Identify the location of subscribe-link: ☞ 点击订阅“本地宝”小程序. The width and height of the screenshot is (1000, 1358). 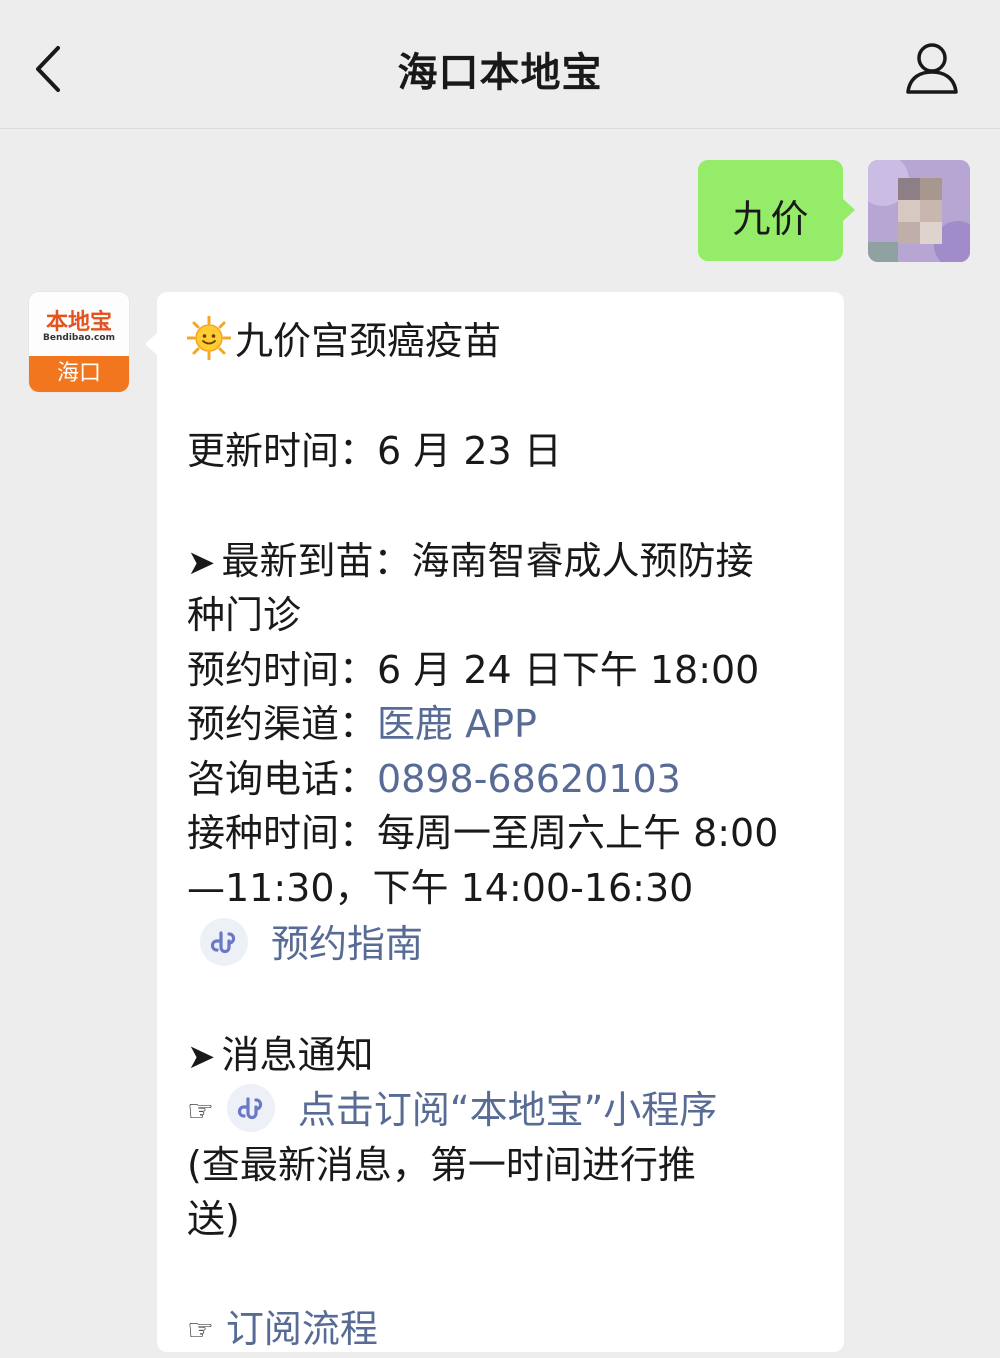
(452, 1111).